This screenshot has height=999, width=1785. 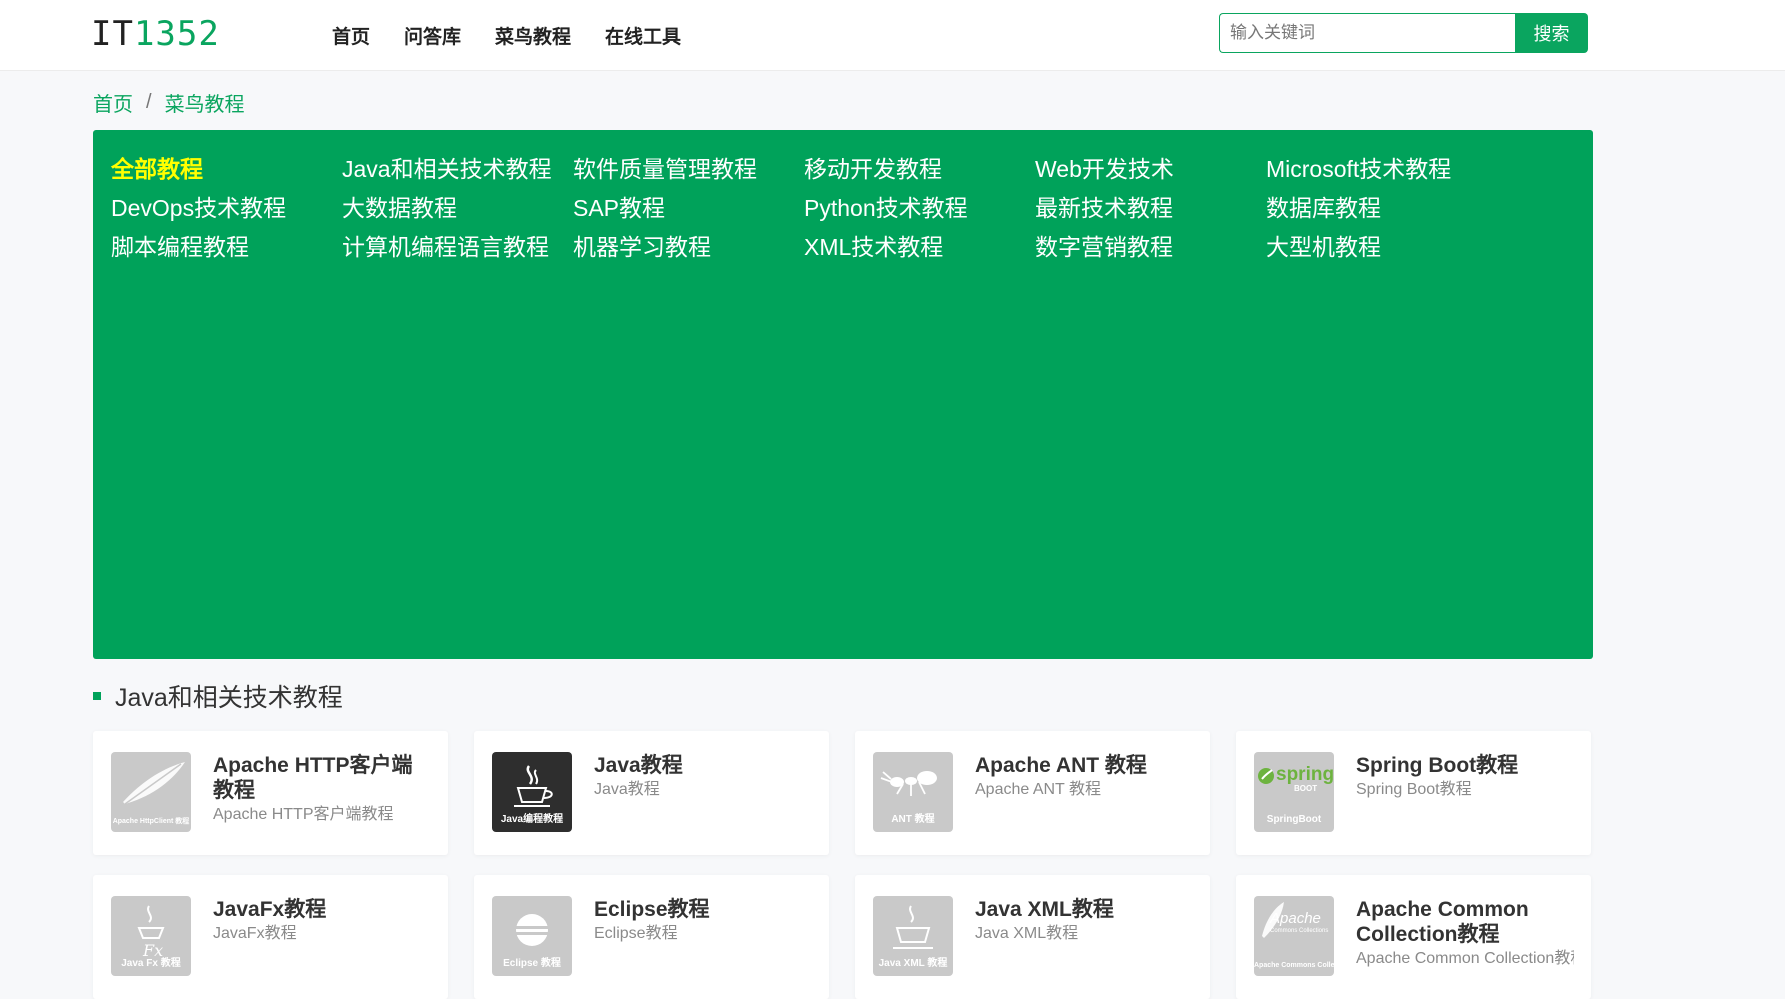 What do you see at coordinates (205, 102) in the screenshot?
I see `breadcrumb-current: 菜鸟教程` at bounding box center [205, 102].